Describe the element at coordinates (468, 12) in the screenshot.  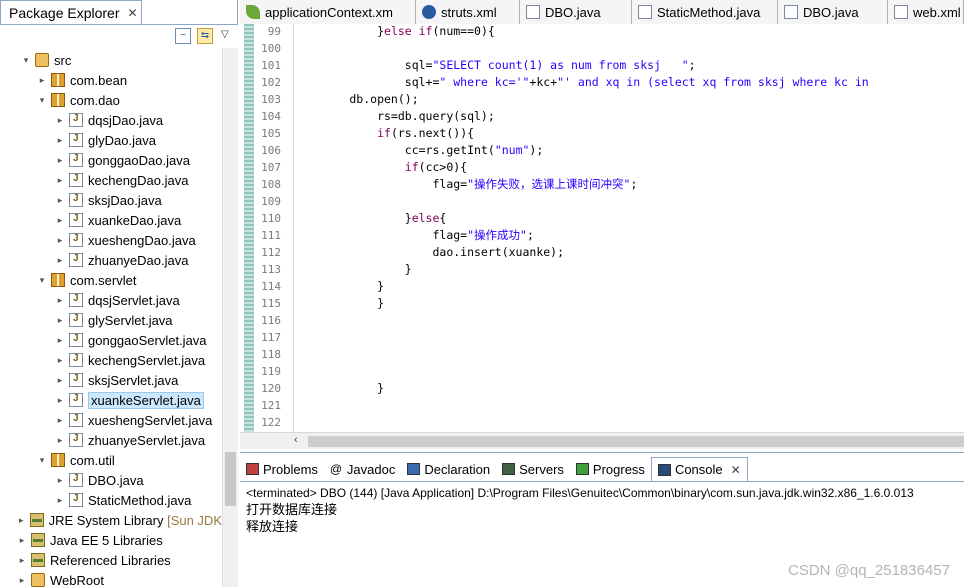
I see `editor-tab: struts.xml` at that location.